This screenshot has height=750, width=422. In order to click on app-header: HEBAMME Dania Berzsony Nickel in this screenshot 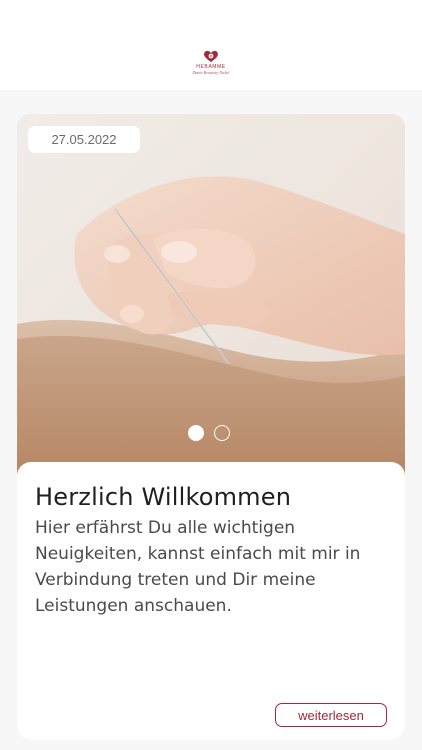, I will do `click(211, 45)`.